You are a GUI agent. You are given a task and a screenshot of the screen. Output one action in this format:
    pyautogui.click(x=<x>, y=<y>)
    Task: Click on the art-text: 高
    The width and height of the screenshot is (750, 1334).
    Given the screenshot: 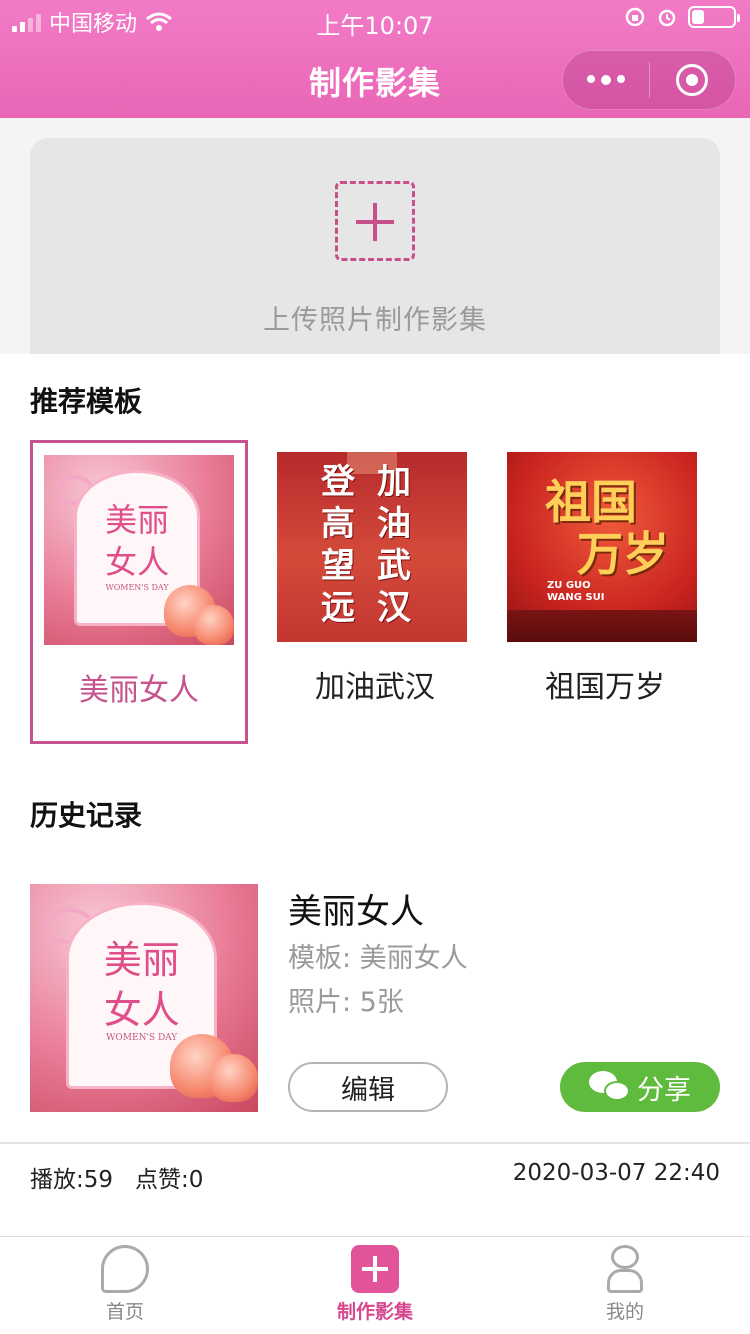 What is the action you would take?
    pyautogui.click(x=338, y=524)
    